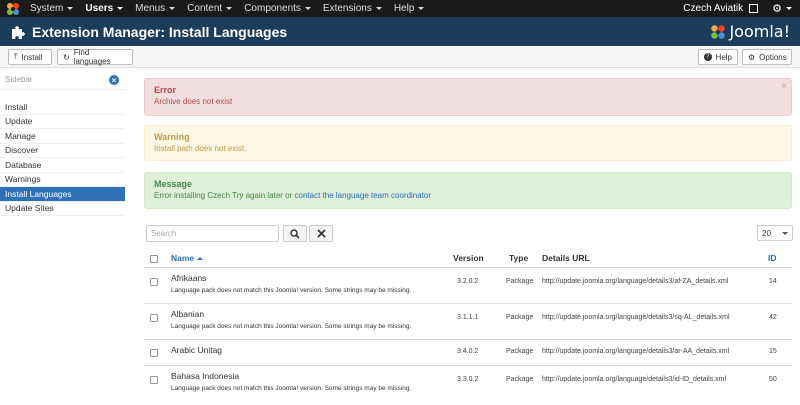 This screenshot has width=800, height=405. What do you see at coordinates (759, 31) in the screenshot?
I see `joomla-brand-text: Joomla!` at bounding box center [759, 31].